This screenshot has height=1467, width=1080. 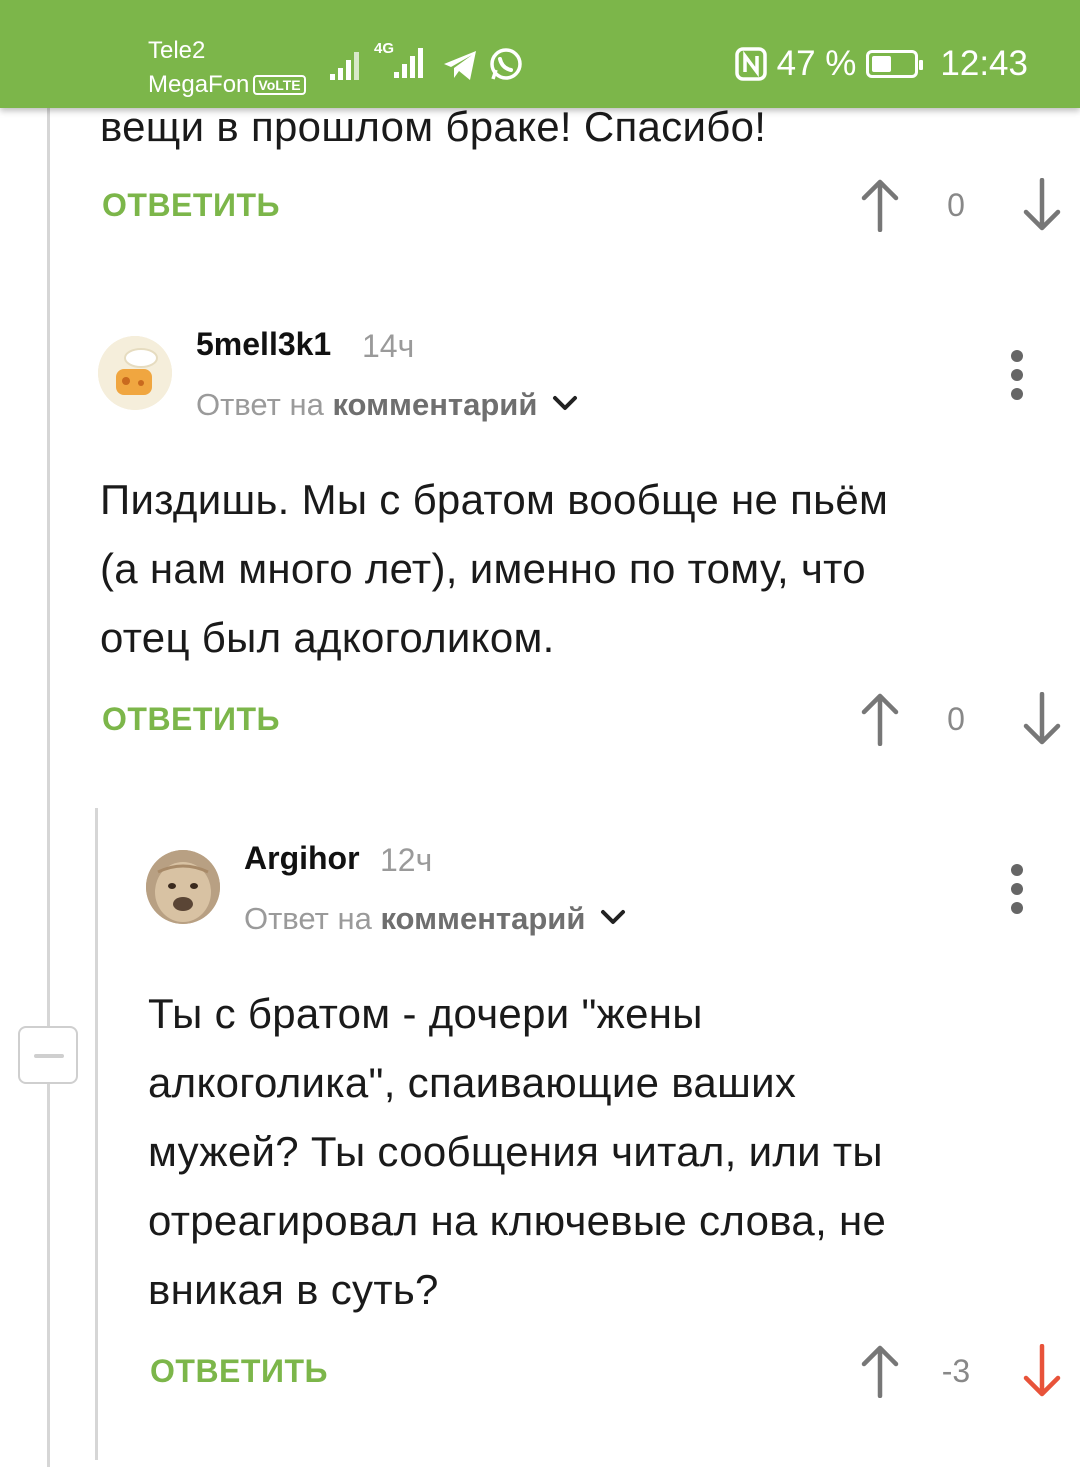 I want to click on status-bar: Tele2 MegaFon VoLTE 4G 47 % 12:43, so click(x=540, y=54).